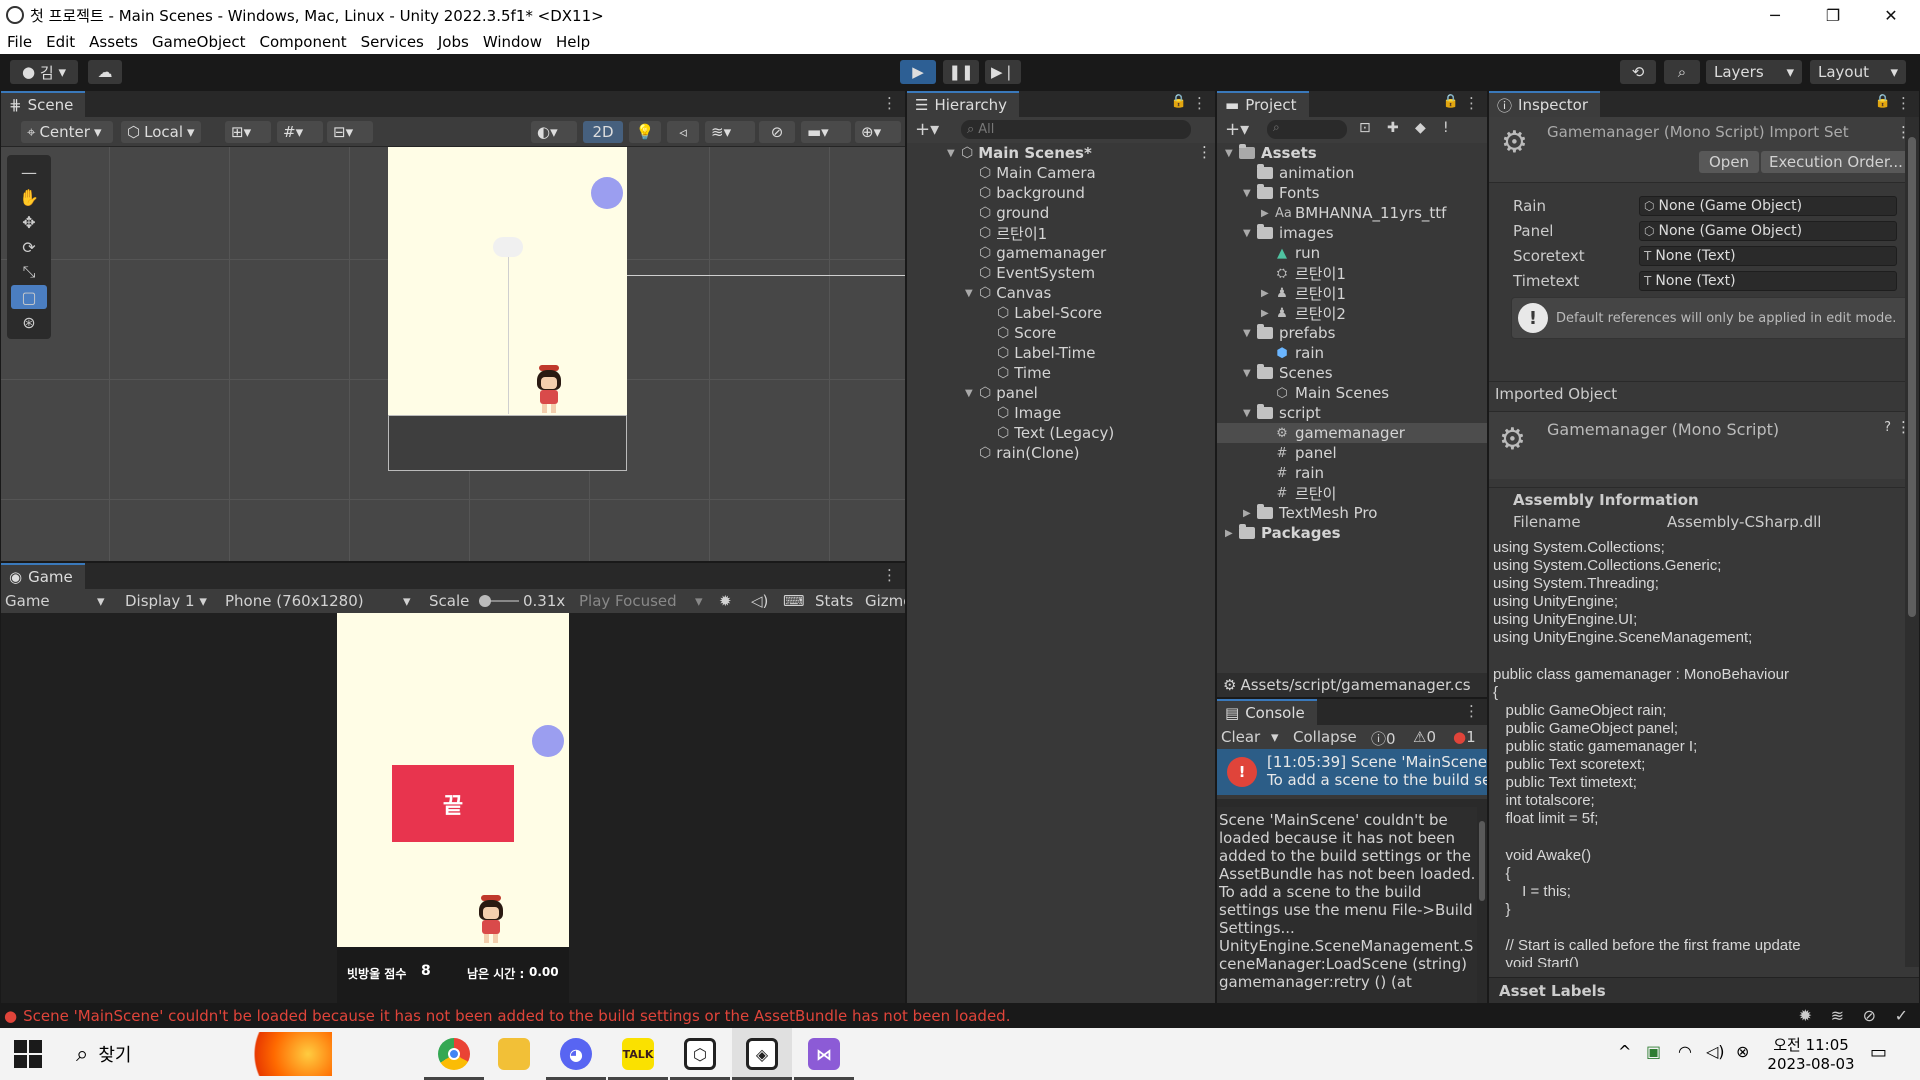 The height and width of the screenshot is (1080, 1920). What do you see at coordinates (1624, 1051) in the screenshot?
I see `chevron-up-icon: ^` at bounding box center [1624, 1051].